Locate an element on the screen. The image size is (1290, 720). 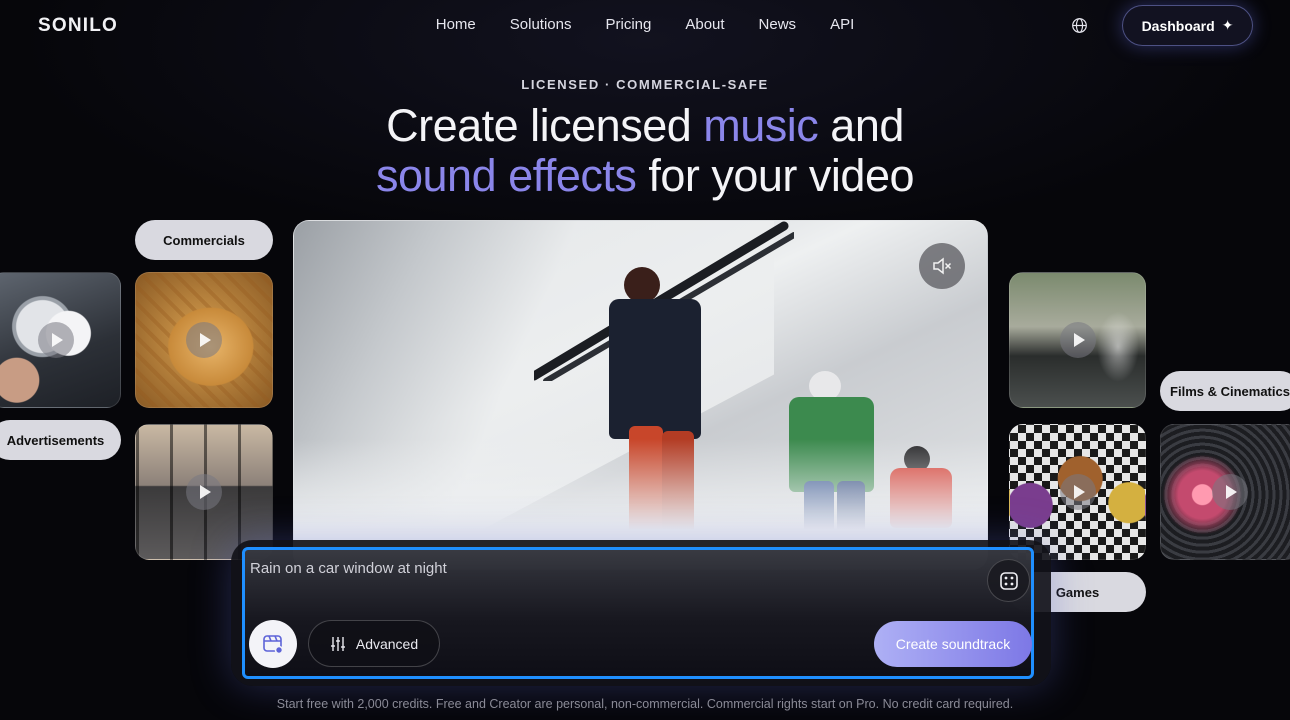
category-pill-advertisements: Advertisements is located at coordinates (60, 440).